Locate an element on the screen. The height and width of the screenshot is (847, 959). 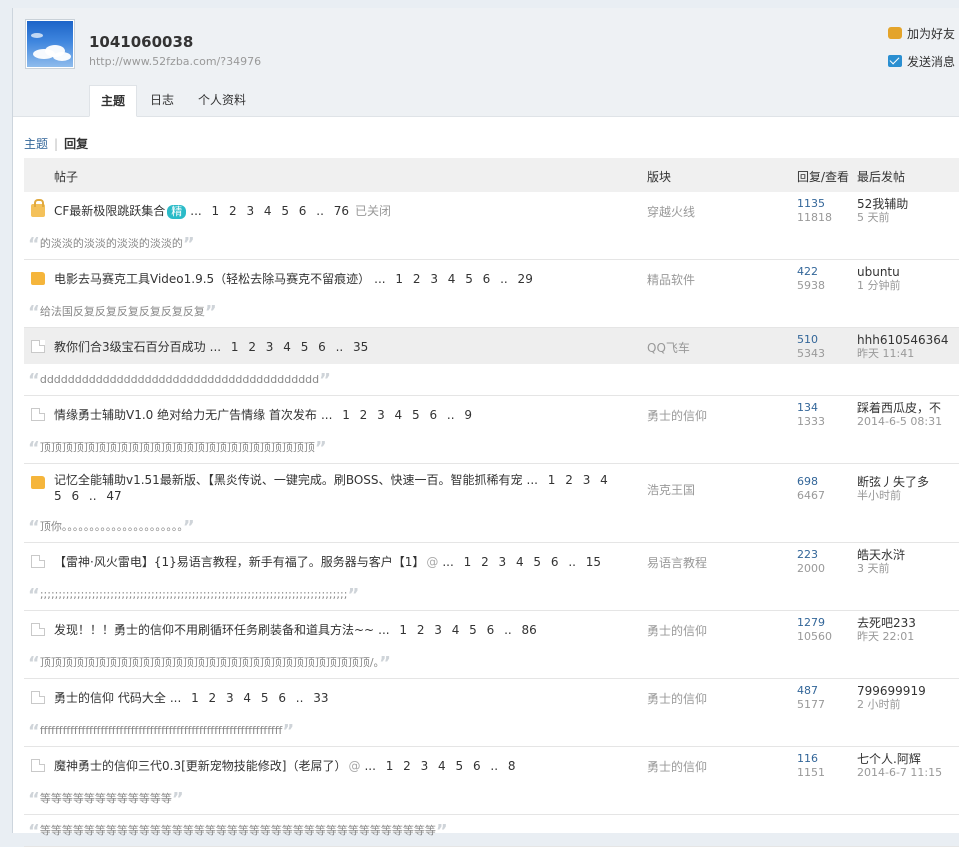
reply-quote: “顶顶顶顶顶顶顶顶顶顶顶顶顶顶顶顶顶顶顶顶顶顶顶顶顶” is located at coordinates (491, 447).